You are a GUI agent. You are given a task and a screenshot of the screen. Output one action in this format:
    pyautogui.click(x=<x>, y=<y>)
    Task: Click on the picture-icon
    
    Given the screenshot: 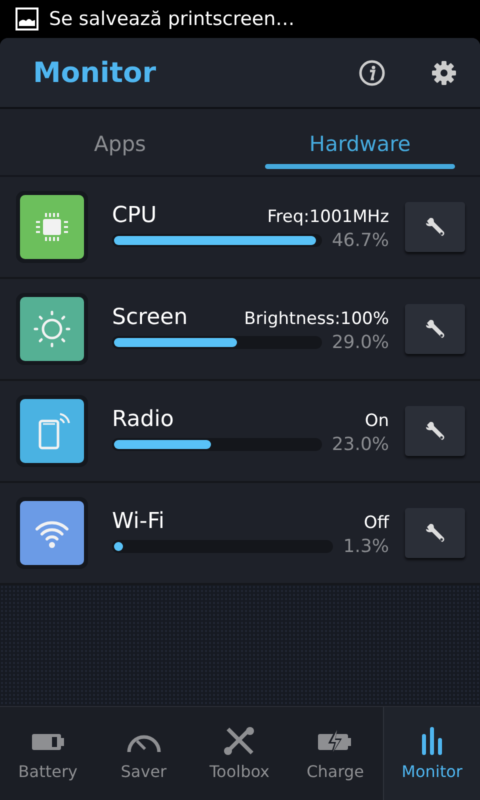 What is the action you would take?
    pyautogui.click(x=27, y=19)
    